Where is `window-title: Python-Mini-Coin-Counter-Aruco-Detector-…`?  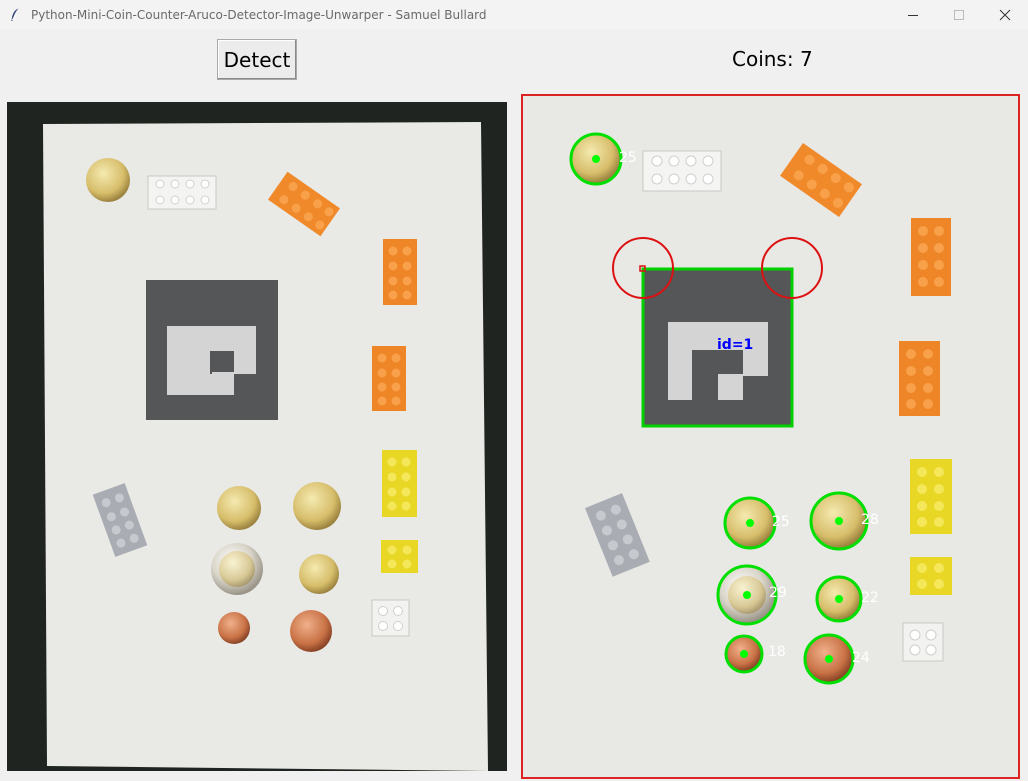 window-title: Python-Mini-Coin-Counter-Aruco-Detector-… is located at coordinates (259, 14).